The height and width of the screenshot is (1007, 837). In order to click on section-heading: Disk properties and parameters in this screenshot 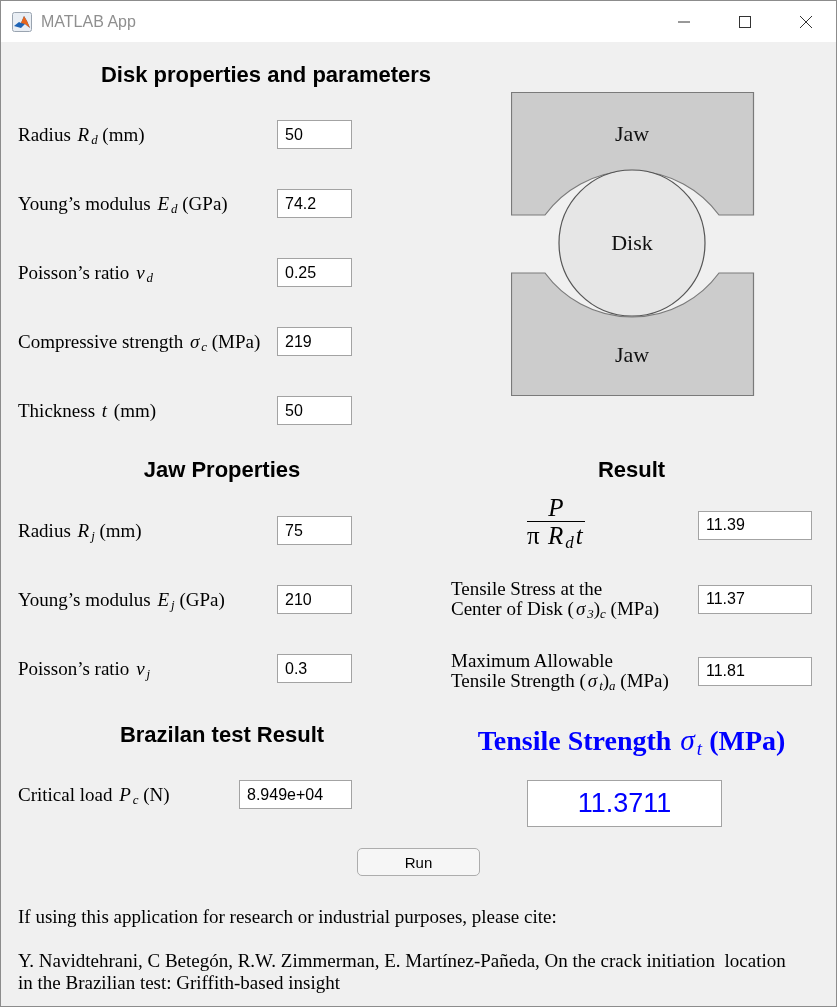, I will do `click(266, 74)`.